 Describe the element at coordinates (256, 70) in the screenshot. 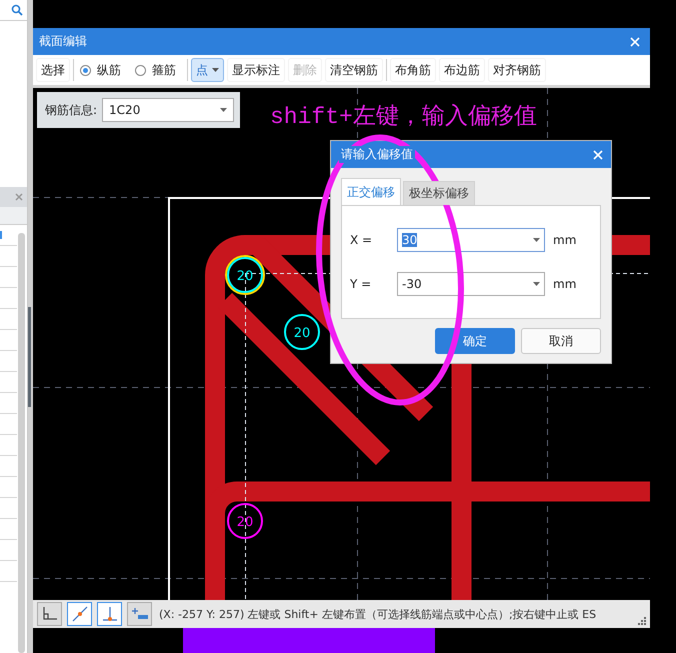

I see `toolbar-button: 显示标注` at that location.